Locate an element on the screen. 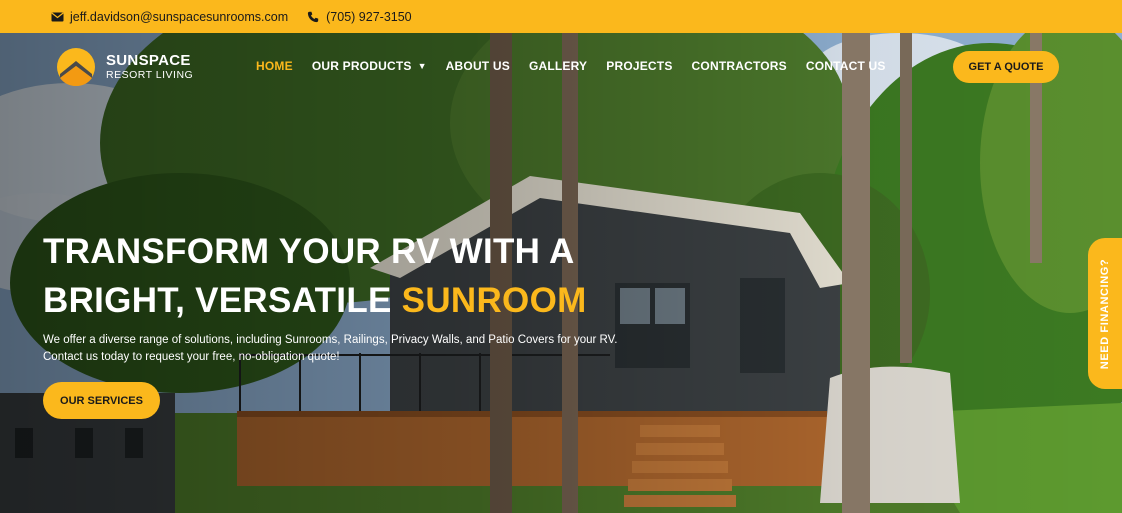  email-text: jeff.davidson@sunspacesunrooms.com is located at coordinates (179, 17).